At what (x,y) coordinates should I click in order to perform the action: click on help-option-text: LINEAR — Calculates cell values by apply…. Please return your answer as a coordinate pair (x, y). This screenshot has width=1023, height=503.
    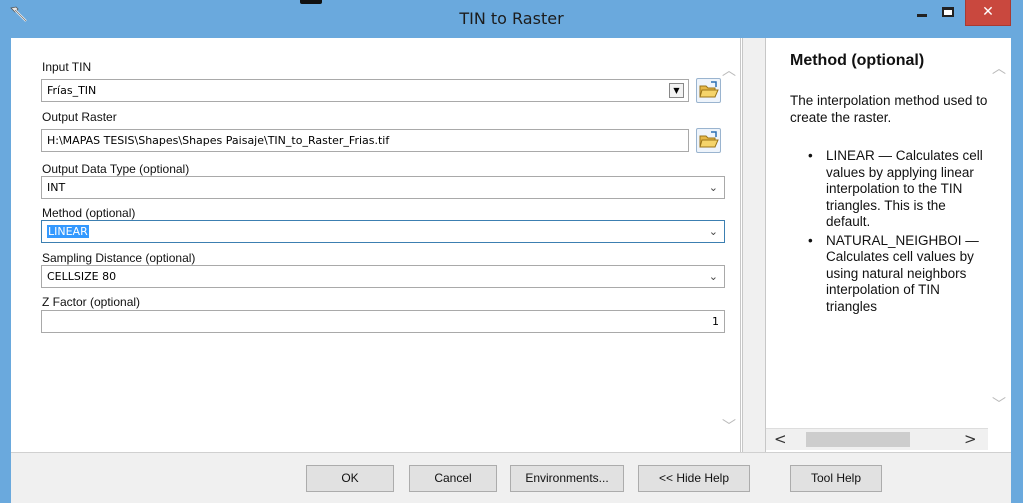
    Looking at the image, I should click on (904, 188).